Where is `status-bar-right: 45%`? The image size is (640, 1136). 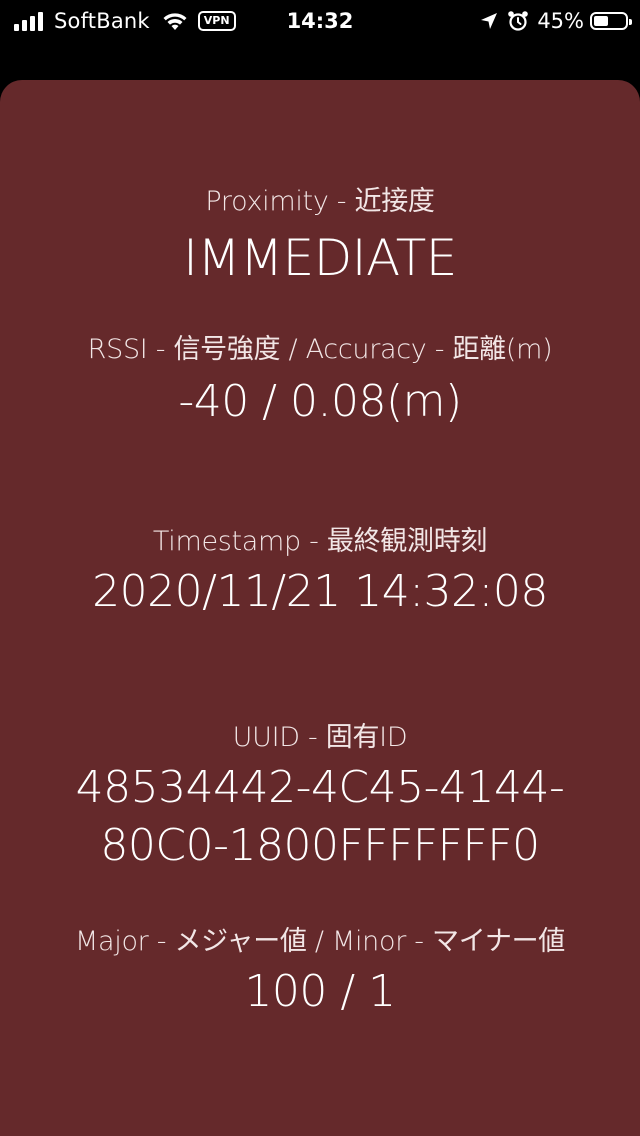 status-bar-right: 45% is located at coordinates (555, 21).